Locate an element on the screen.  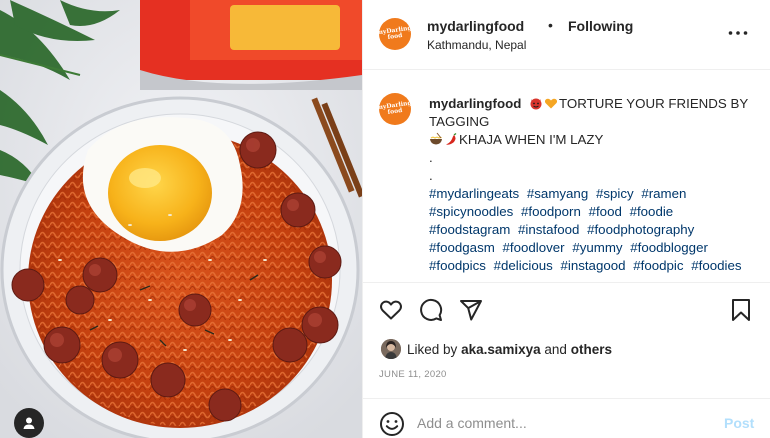
more-options-icon is located at coordinates (738, 33).